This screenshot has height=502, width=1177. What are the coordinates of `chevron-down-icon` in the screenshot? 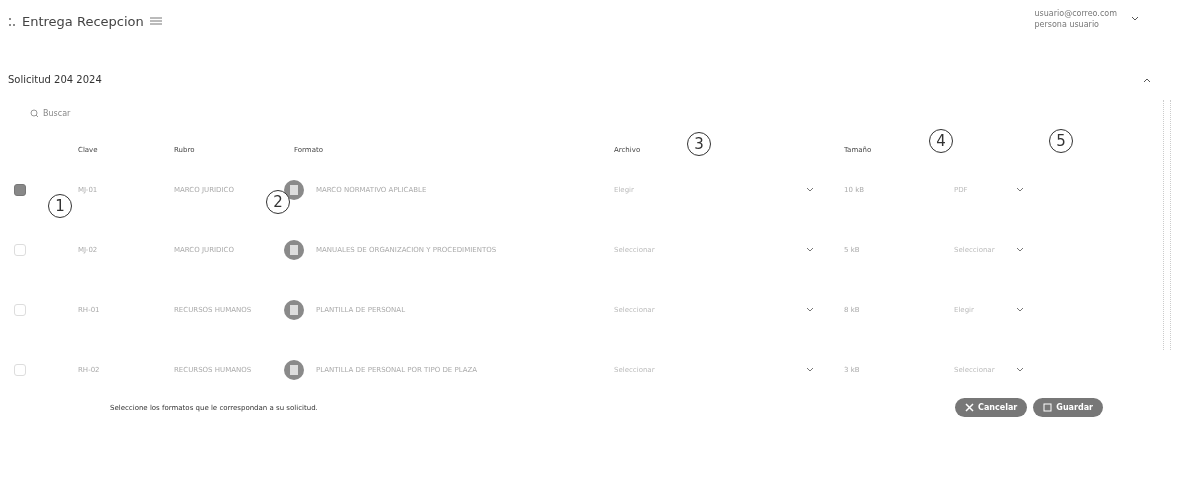 It's located at (1135, 19).